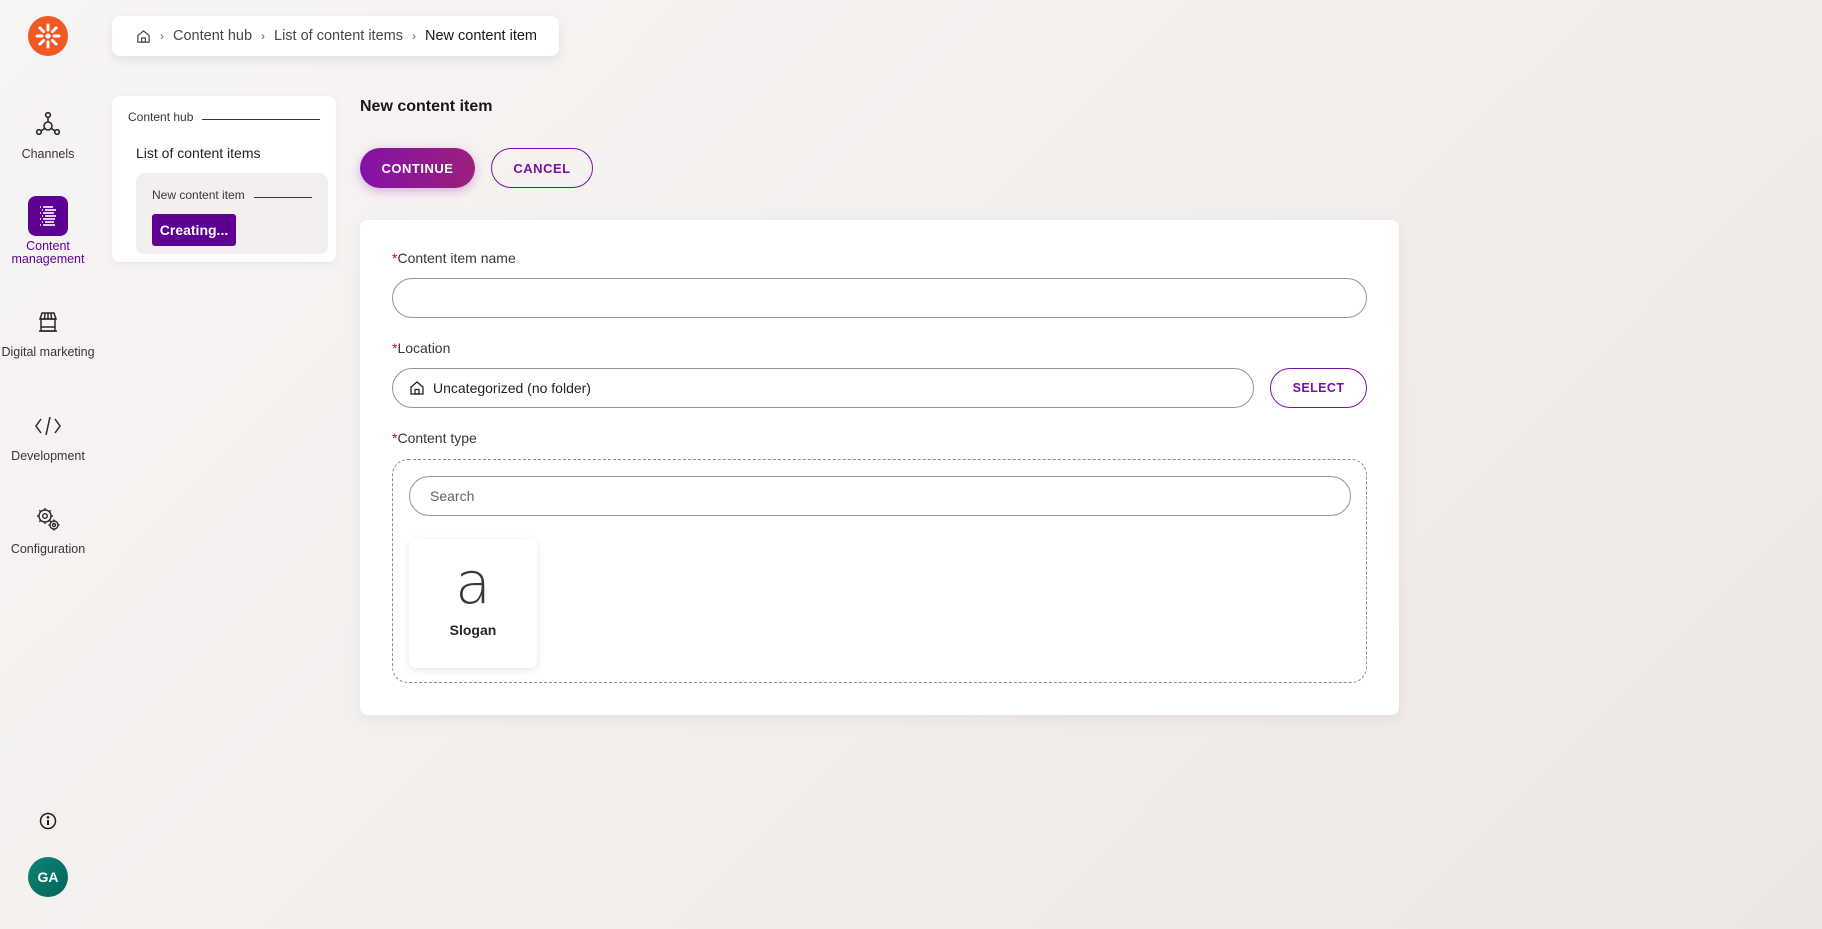 Image resolution: width=1822 pixels, height=929 pixels. I want to click on rail-item-content-management: Content management, so click(48, 231).